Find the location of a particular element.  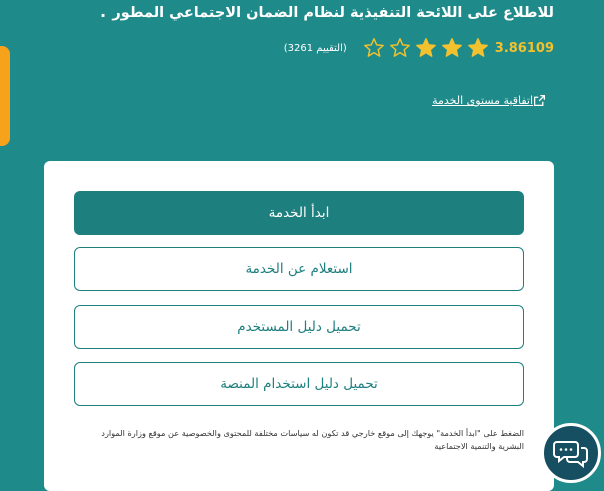

rating-stars is located at coordinates (424, 48).